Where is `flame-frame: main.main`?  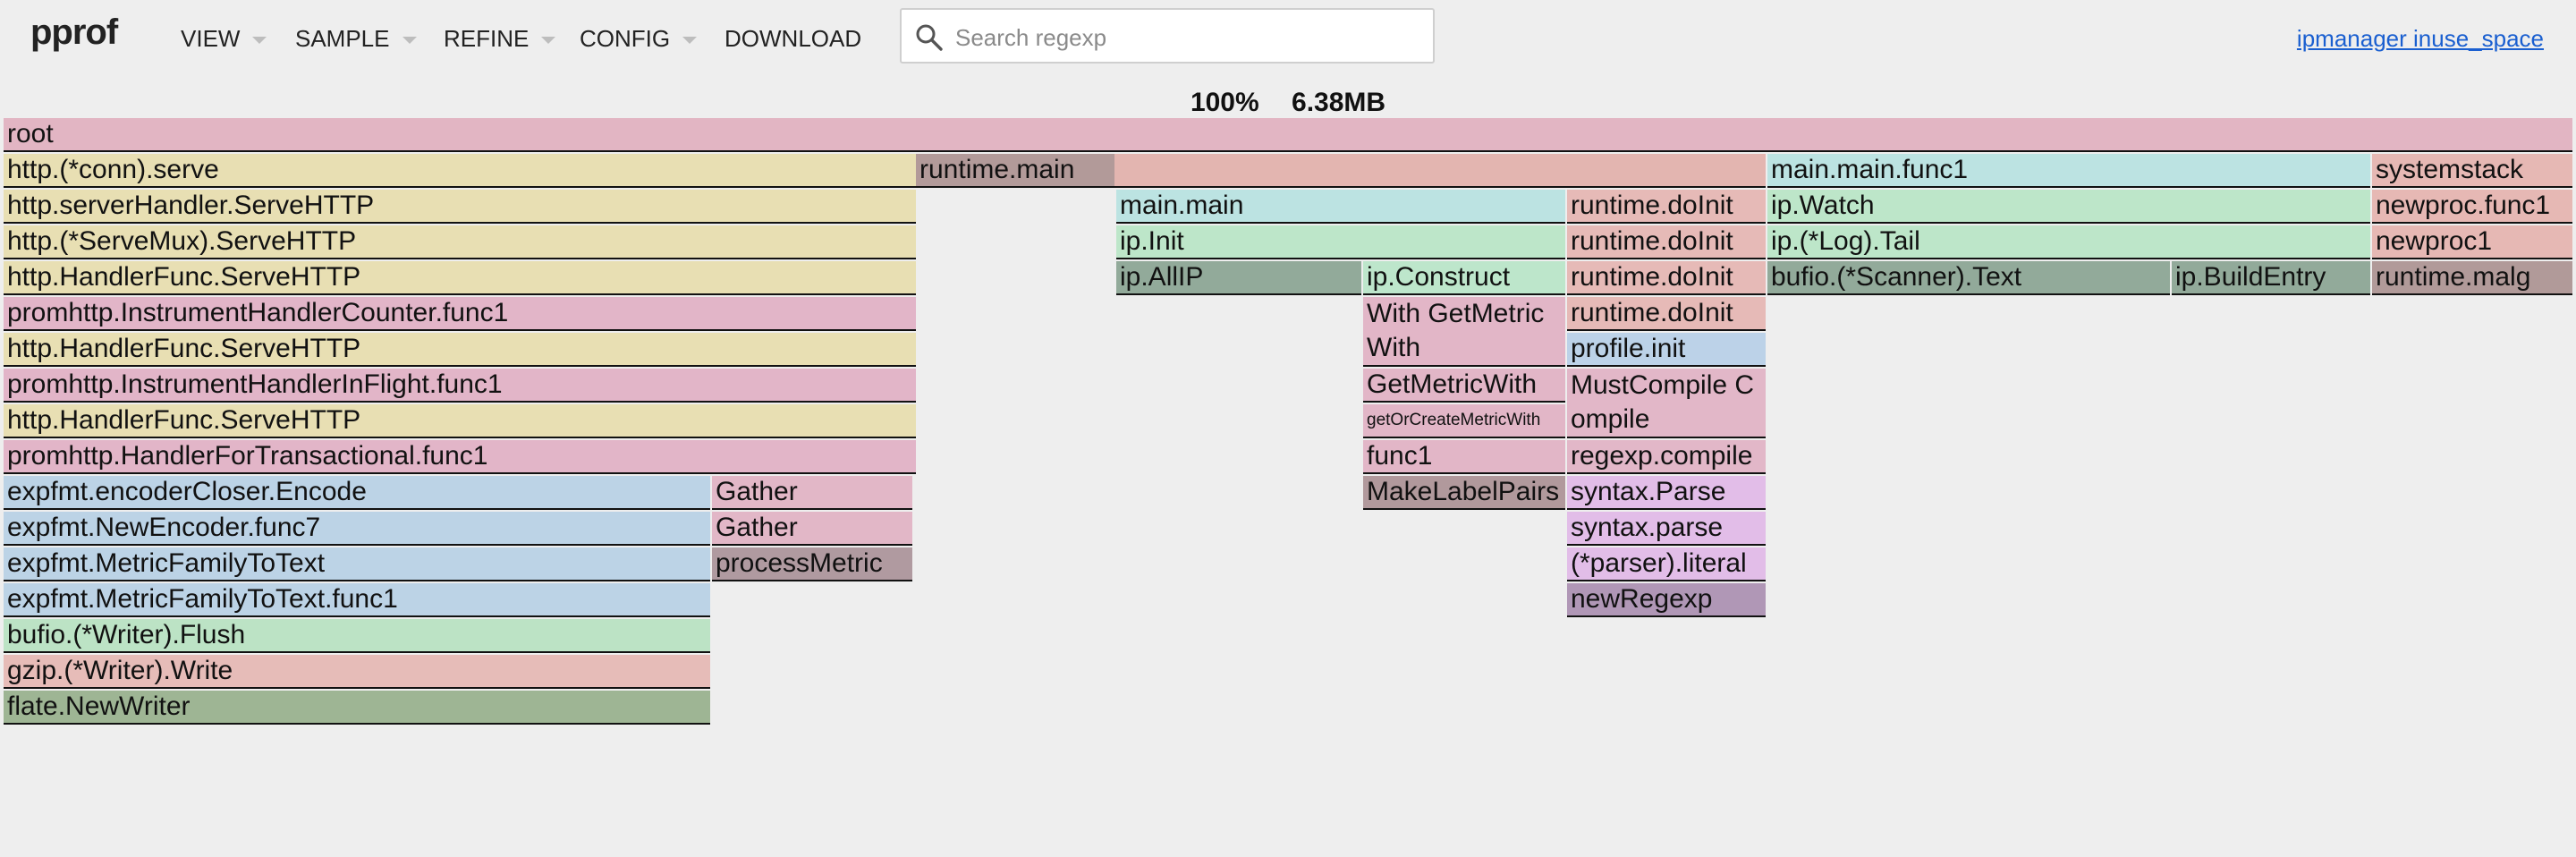
flame-frame: main.main is located at coordinates (1340, 207).